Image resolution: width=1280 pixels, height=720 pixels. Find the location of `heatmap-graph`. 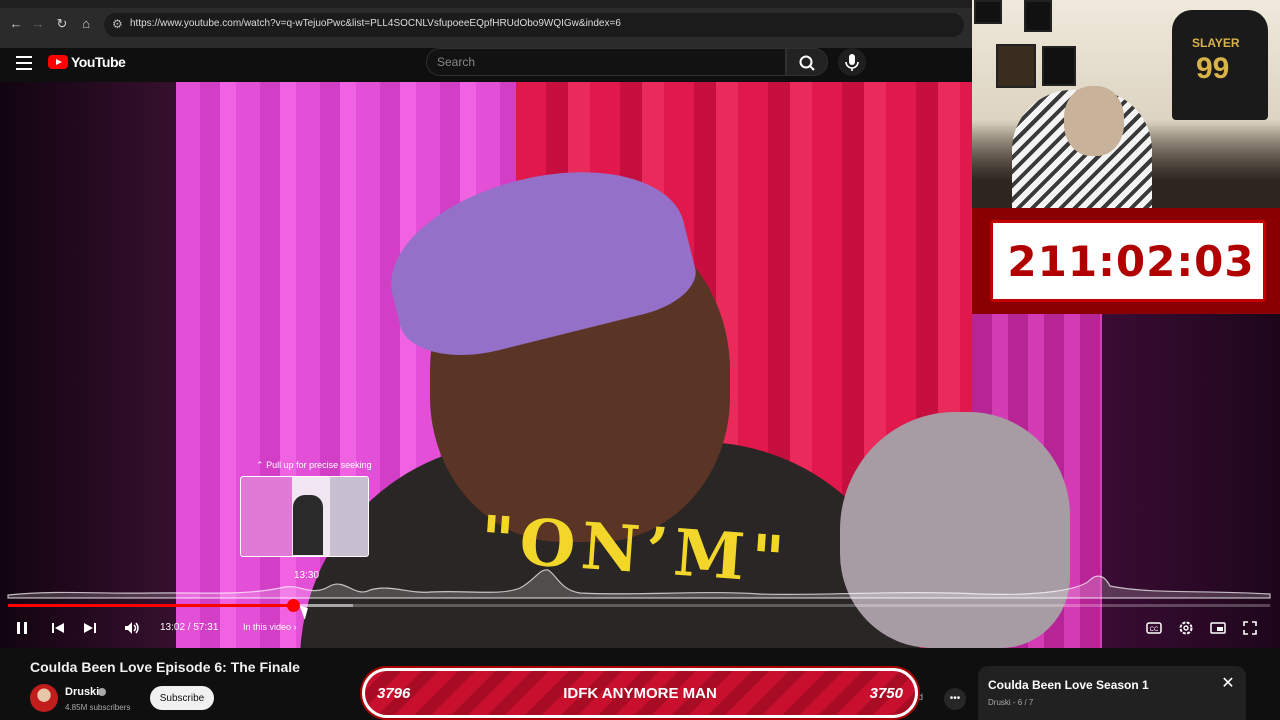

heatmap-graph is located at coordinates (639, 584).